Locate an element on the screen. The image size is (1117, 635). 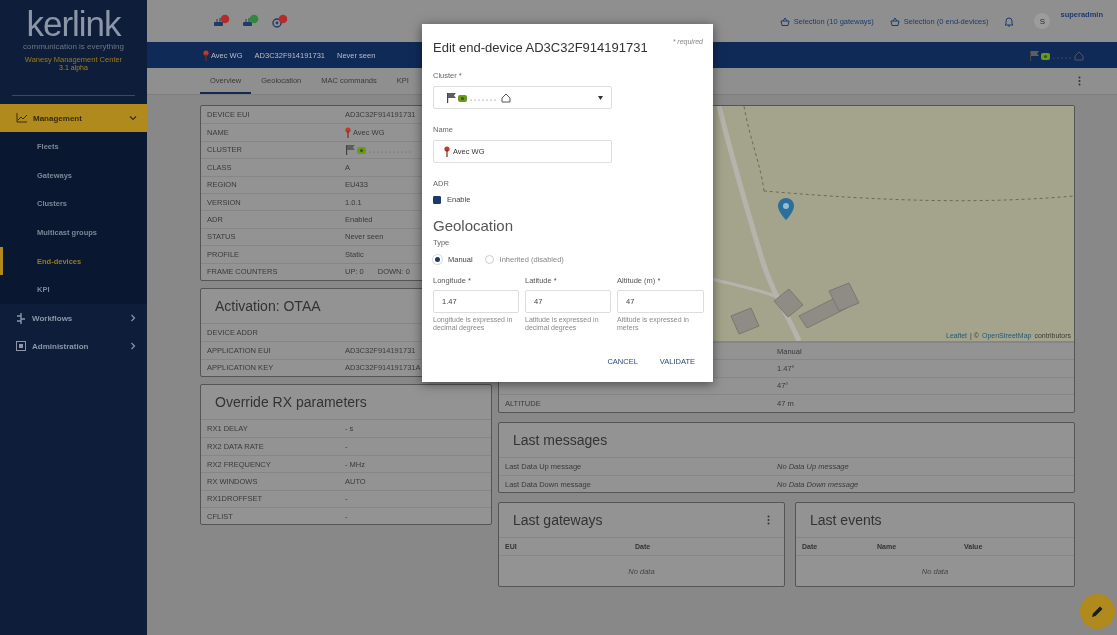
pencil-icon is located at coordinates (1097, 611).